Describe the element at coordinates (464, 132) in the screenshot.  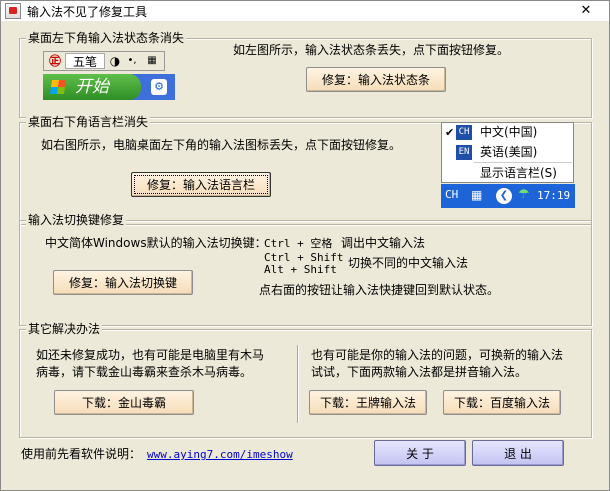
I see `lang-badge-ch: CH` at that location.